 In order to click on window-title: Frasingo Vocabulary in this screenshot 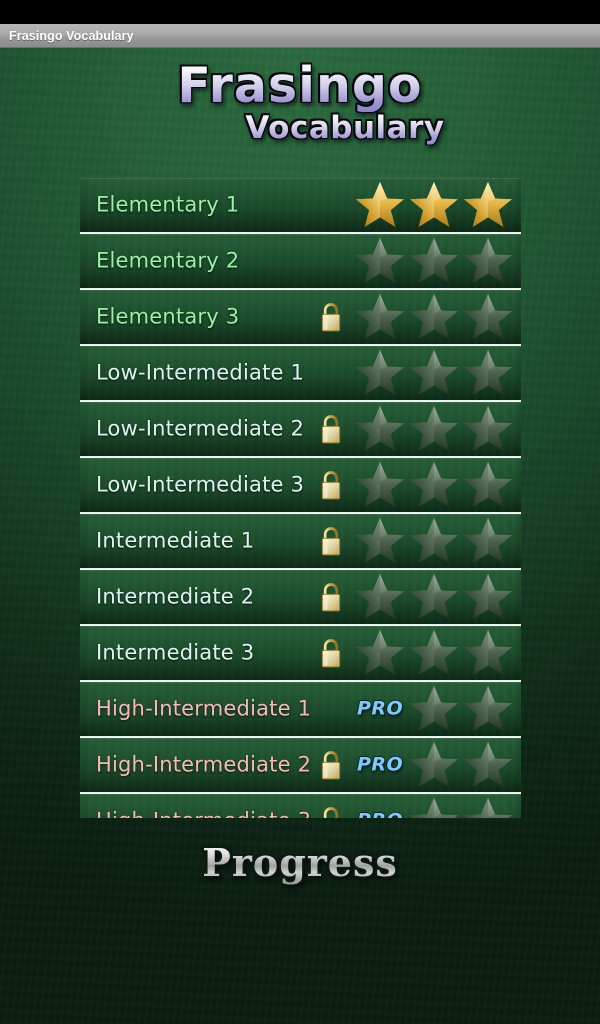, I will do `click(71, 35)`.